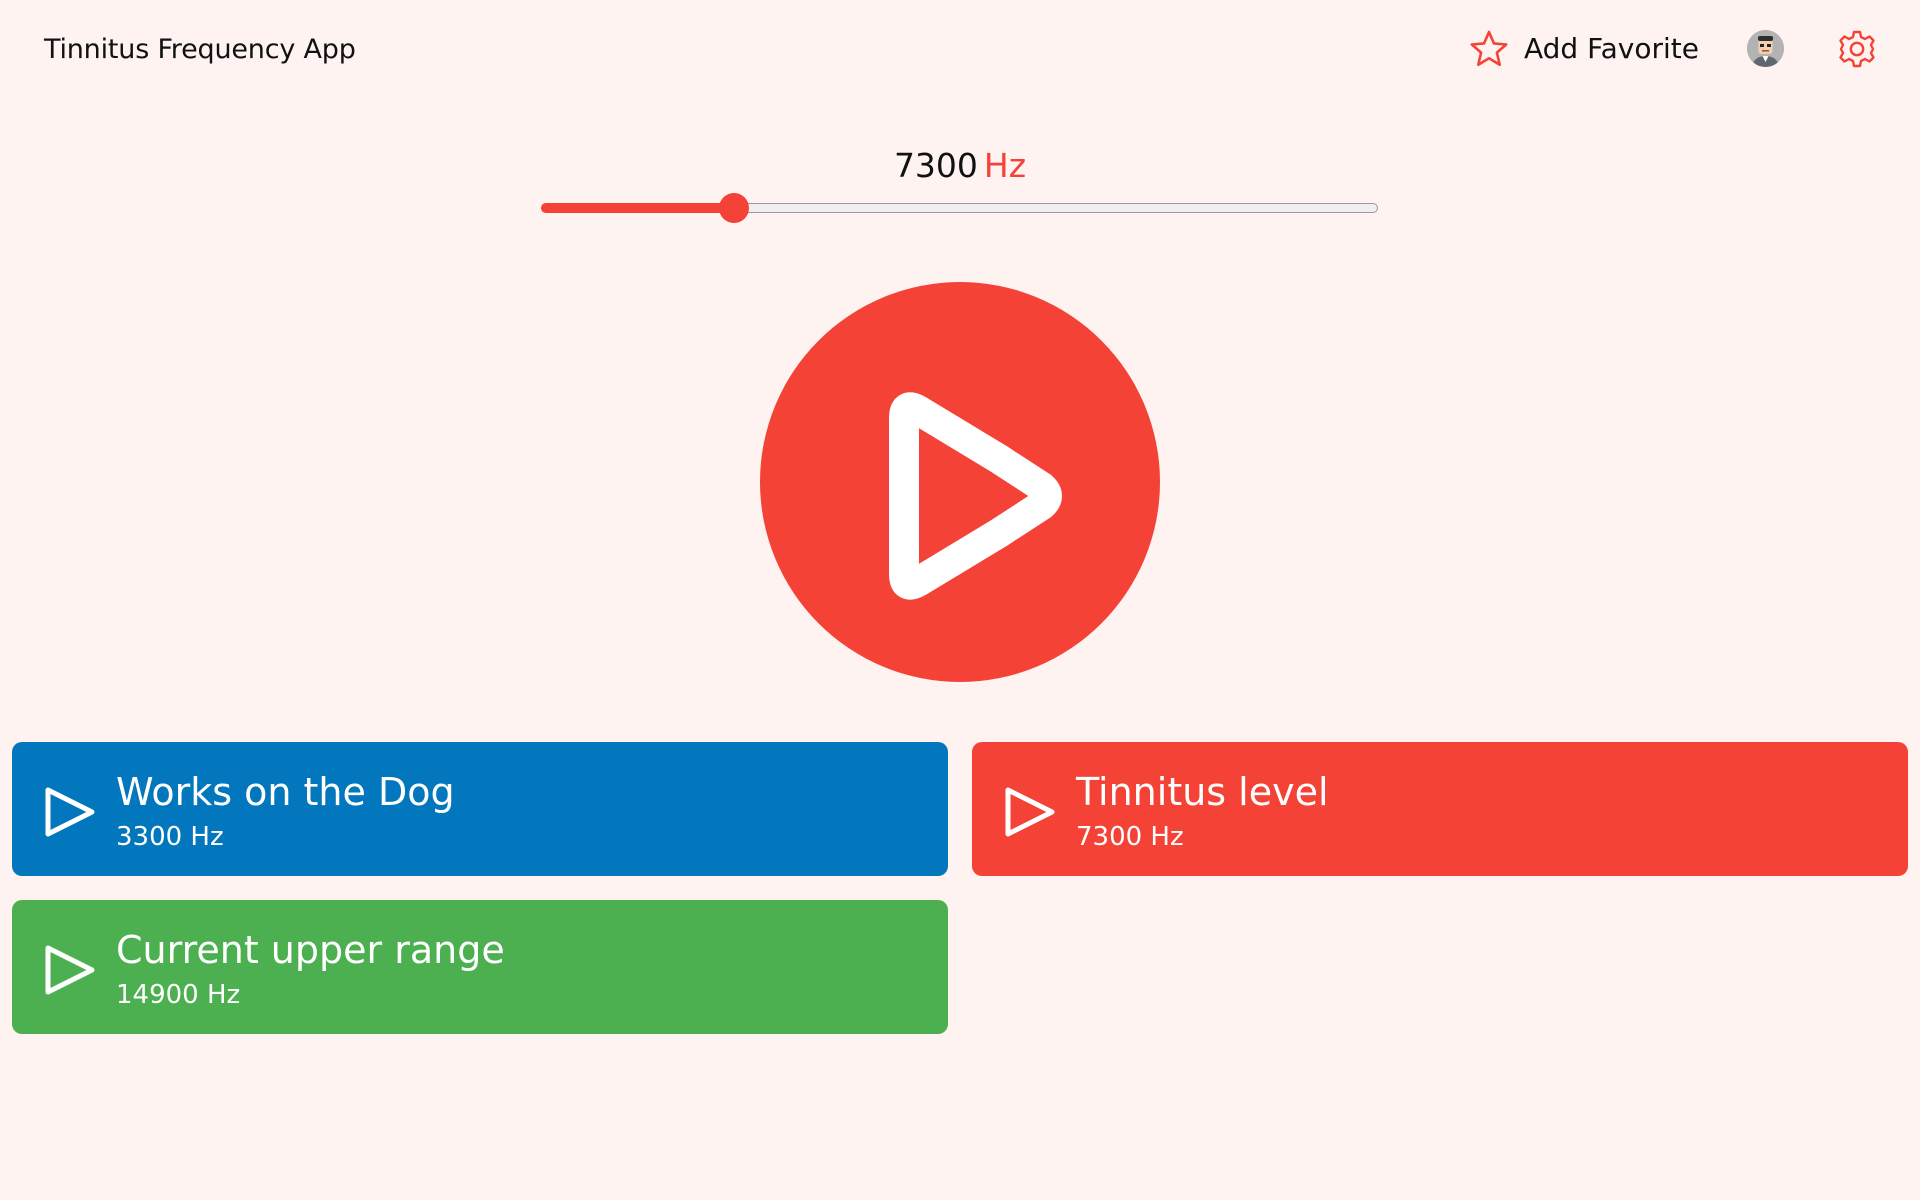  I want to click on frequency-display: 7300 Hz, so click(960, 166).